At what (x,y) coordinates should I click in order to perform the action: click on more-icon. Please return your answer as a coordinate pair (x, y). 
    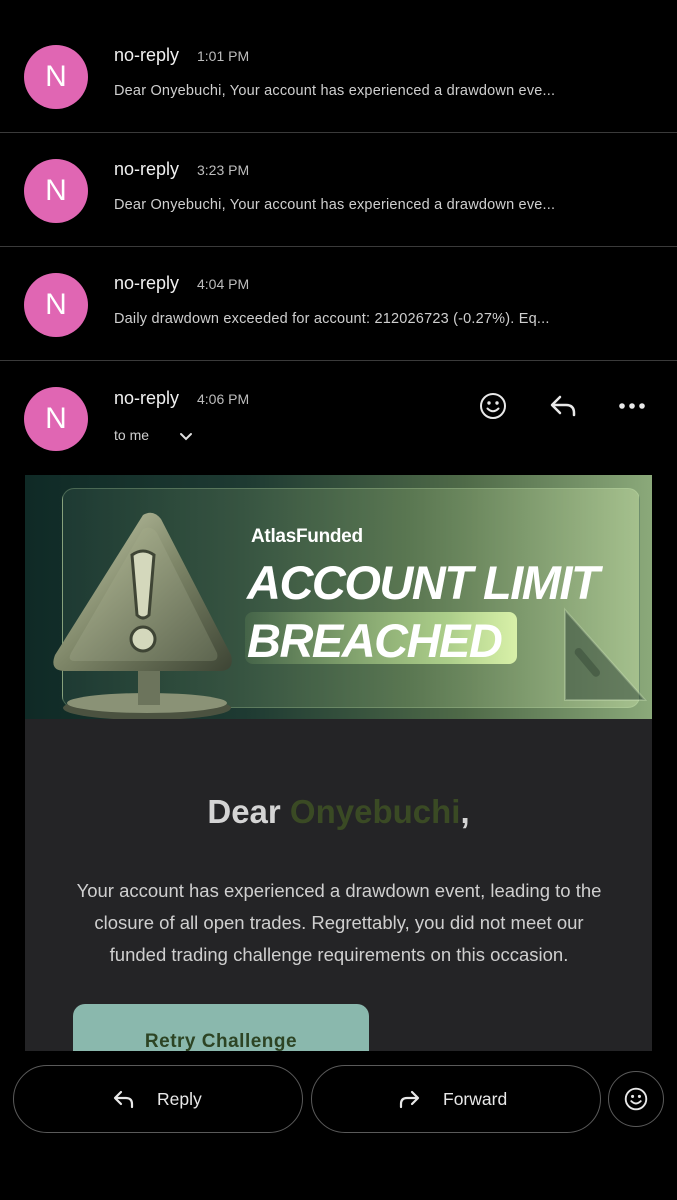
    Looking at the image, I should click on (632, 406).